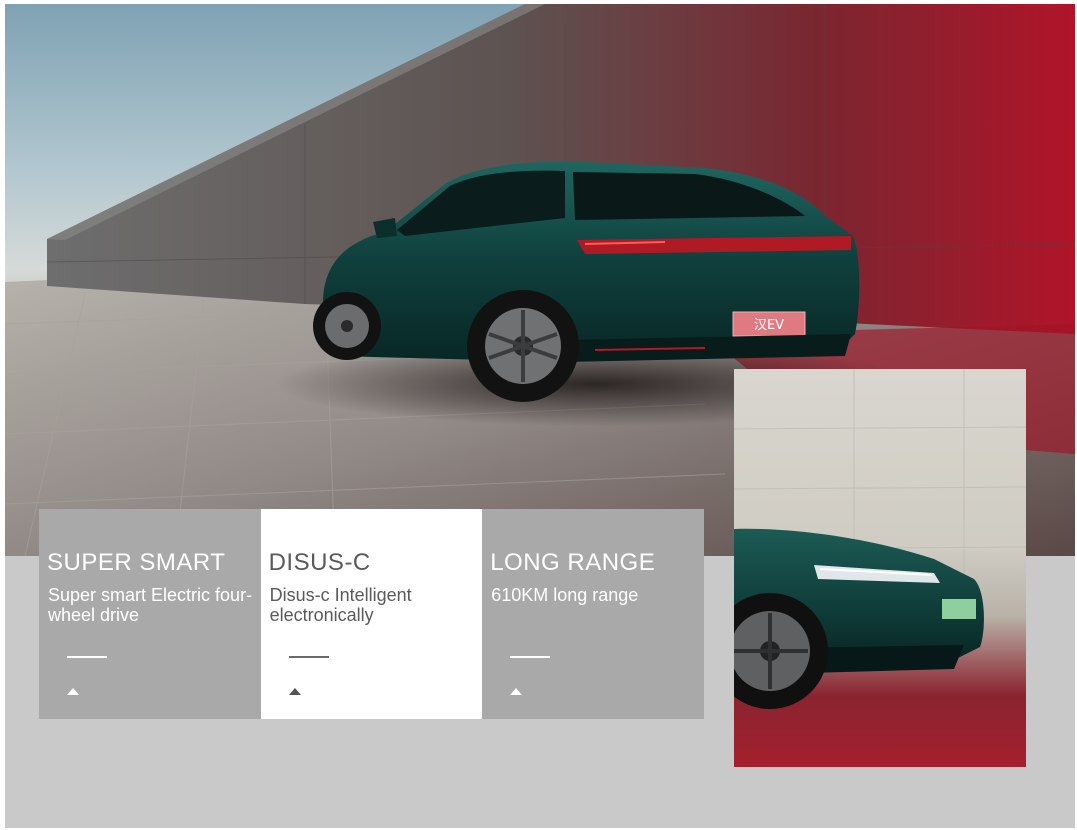  What do you see at coordinates (340, 605) in the screenshot?
I see `feature-card-desc: Disus-c Intelligent electronically` at bounding box center [340, 605].